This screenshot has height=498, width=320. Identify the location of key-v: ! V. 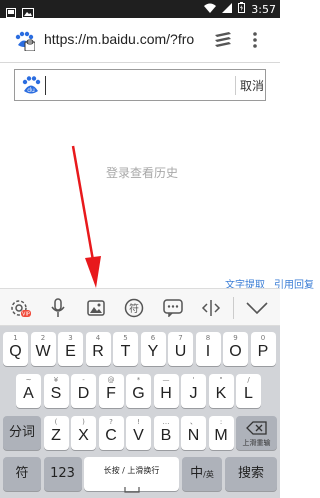
(138, 433).